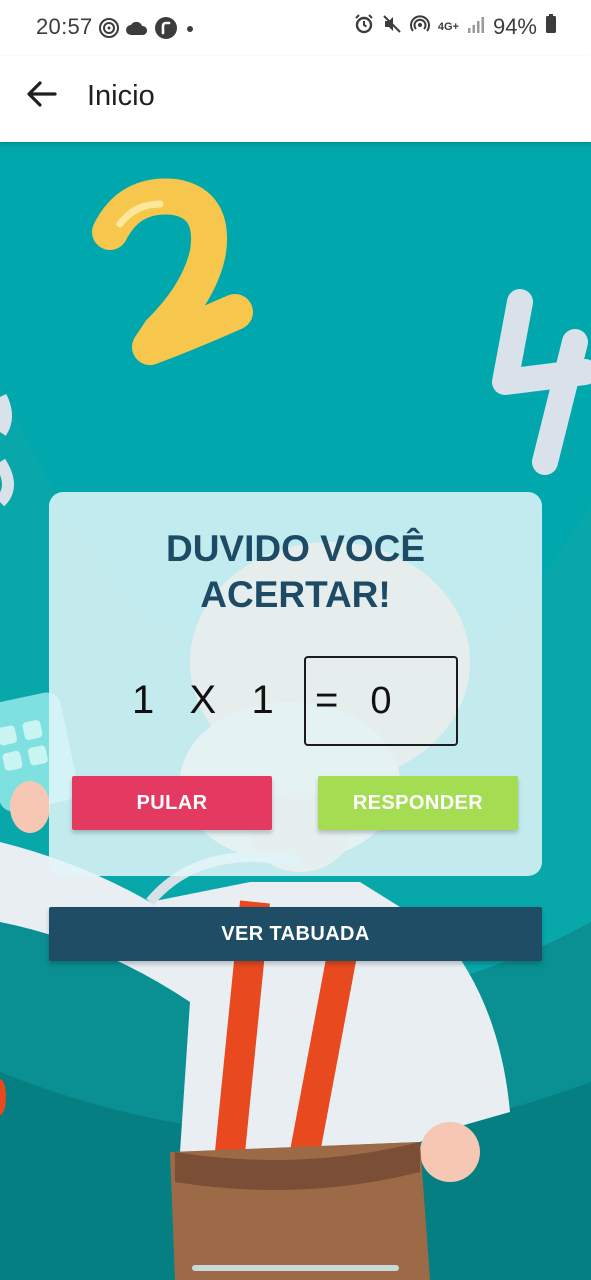 This screenshot has width=591, height=1280. I want to click on answer-button: RESPONDER, so click(418, 803).